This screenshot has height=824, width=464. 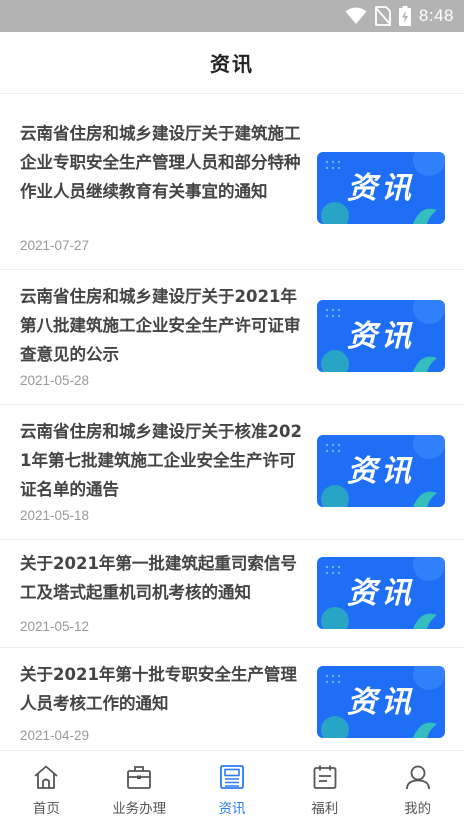 I want to click on tab-home: 首页, so click(x=46, y=787).